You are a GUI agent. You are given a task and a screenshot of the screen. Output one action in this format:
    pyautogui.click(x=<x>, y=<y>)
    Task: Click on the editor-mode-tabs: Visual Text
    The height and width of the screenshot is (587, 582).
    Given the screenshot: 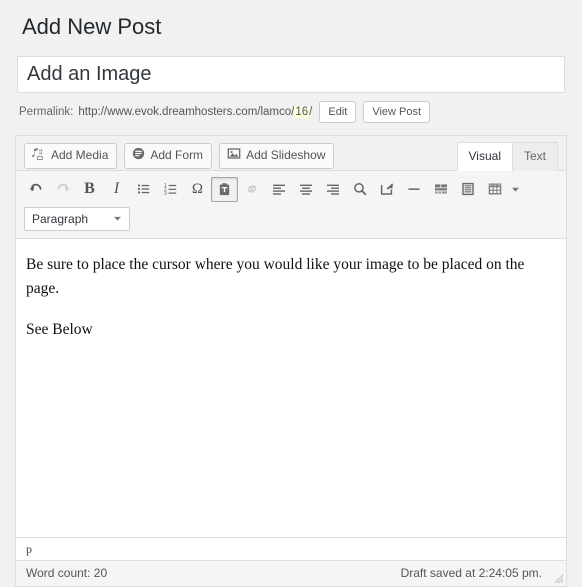 What is the action you would take?
    pyautogui.click(x=507, y=156)
    